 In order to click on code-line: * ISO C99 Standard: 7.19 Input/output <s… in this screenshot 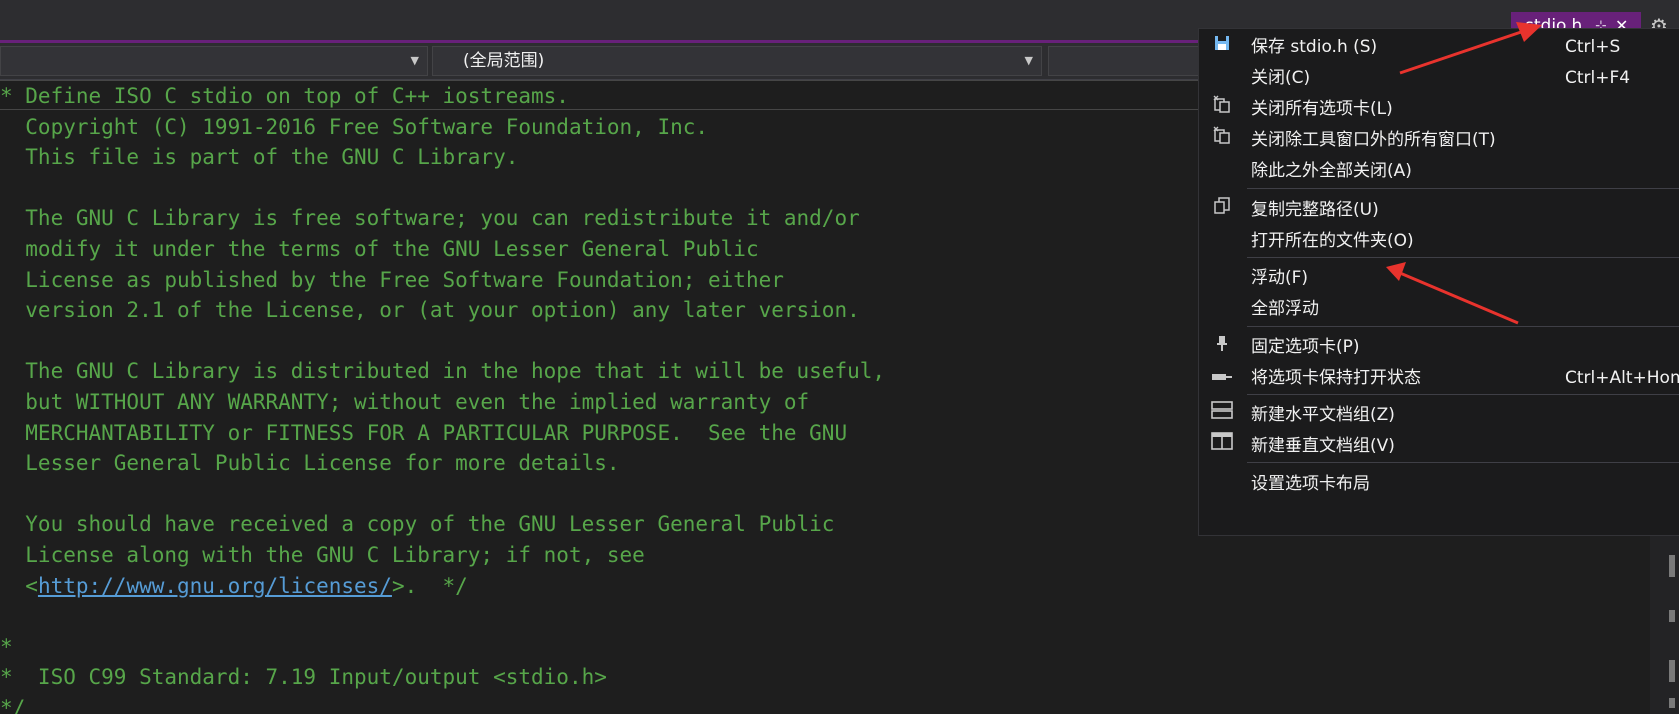, I will do `click(303, 677)`.